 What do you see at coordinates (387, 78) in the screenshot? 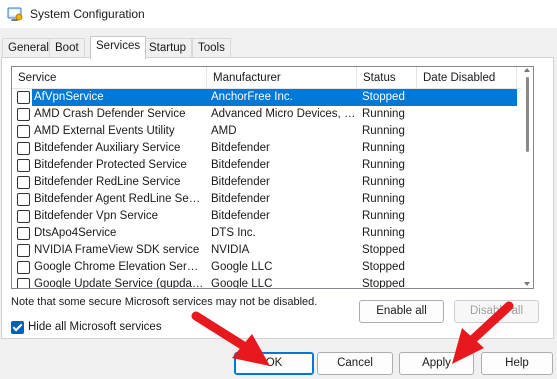
I see `column-header-status: Status` at bounding box center [387, 78].